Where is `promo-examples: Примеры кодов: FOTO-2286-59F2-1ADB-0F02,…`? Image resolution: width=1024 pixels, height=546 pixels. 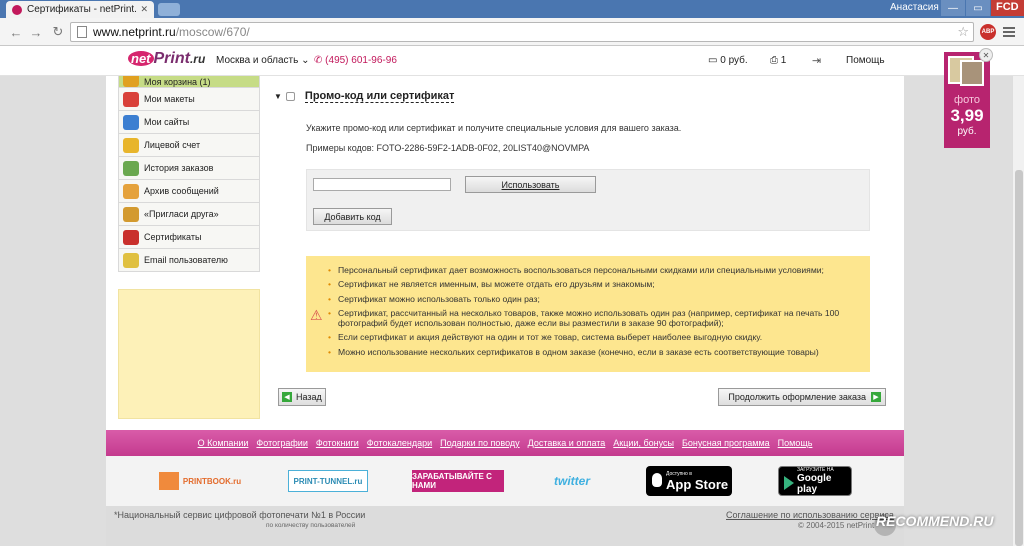
promo-examples: Примеры кодов: FOTO-2286-59F2-1ADB-0F02,… is located at coordinates (448, 148).